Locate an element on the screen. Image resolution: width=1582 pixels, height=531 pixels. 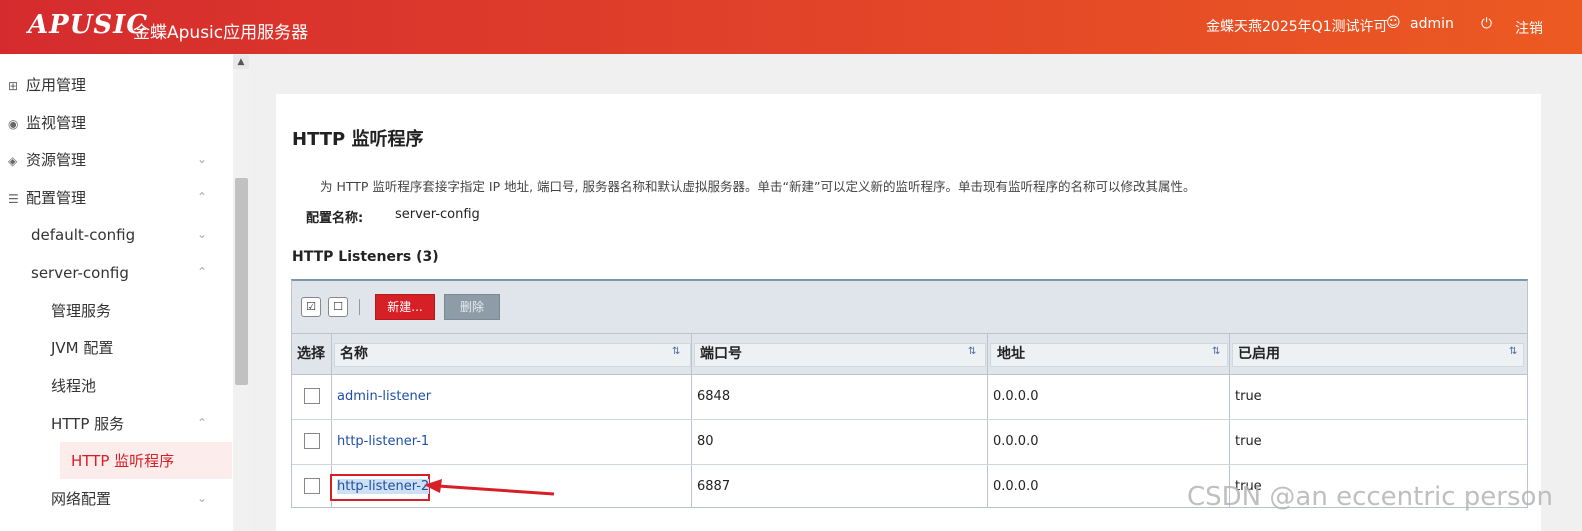
listener-name-link: http-listener-2 is located at coordinates (383, 487).